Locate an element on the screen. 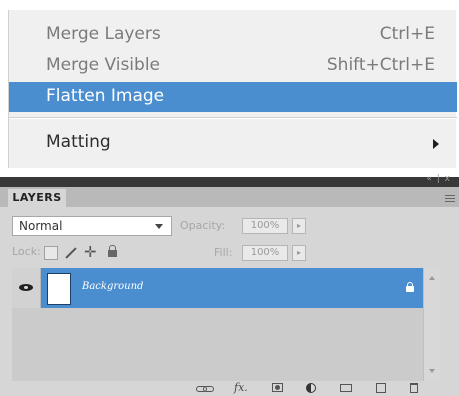 The width and height of the screenshot is (459, 396). fill-field: 100% is located at coordinates (265, 253).